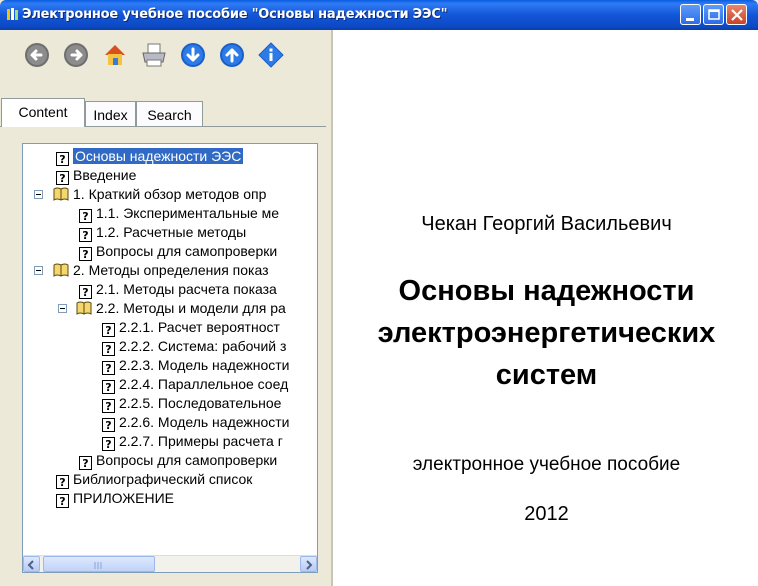 The width and height of the screenshot is (758, 586). I want to click on home-icon, so click(115, 55).